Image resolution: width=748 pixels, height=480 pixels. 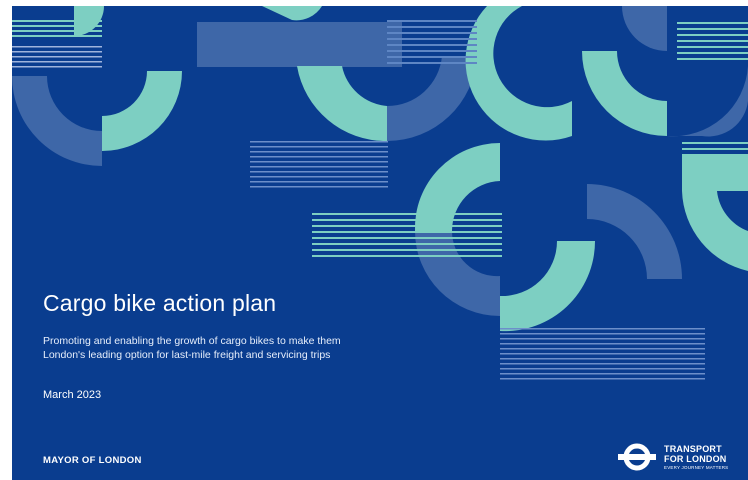 I want to click on teal-block-right, so click(x=715, y=173).